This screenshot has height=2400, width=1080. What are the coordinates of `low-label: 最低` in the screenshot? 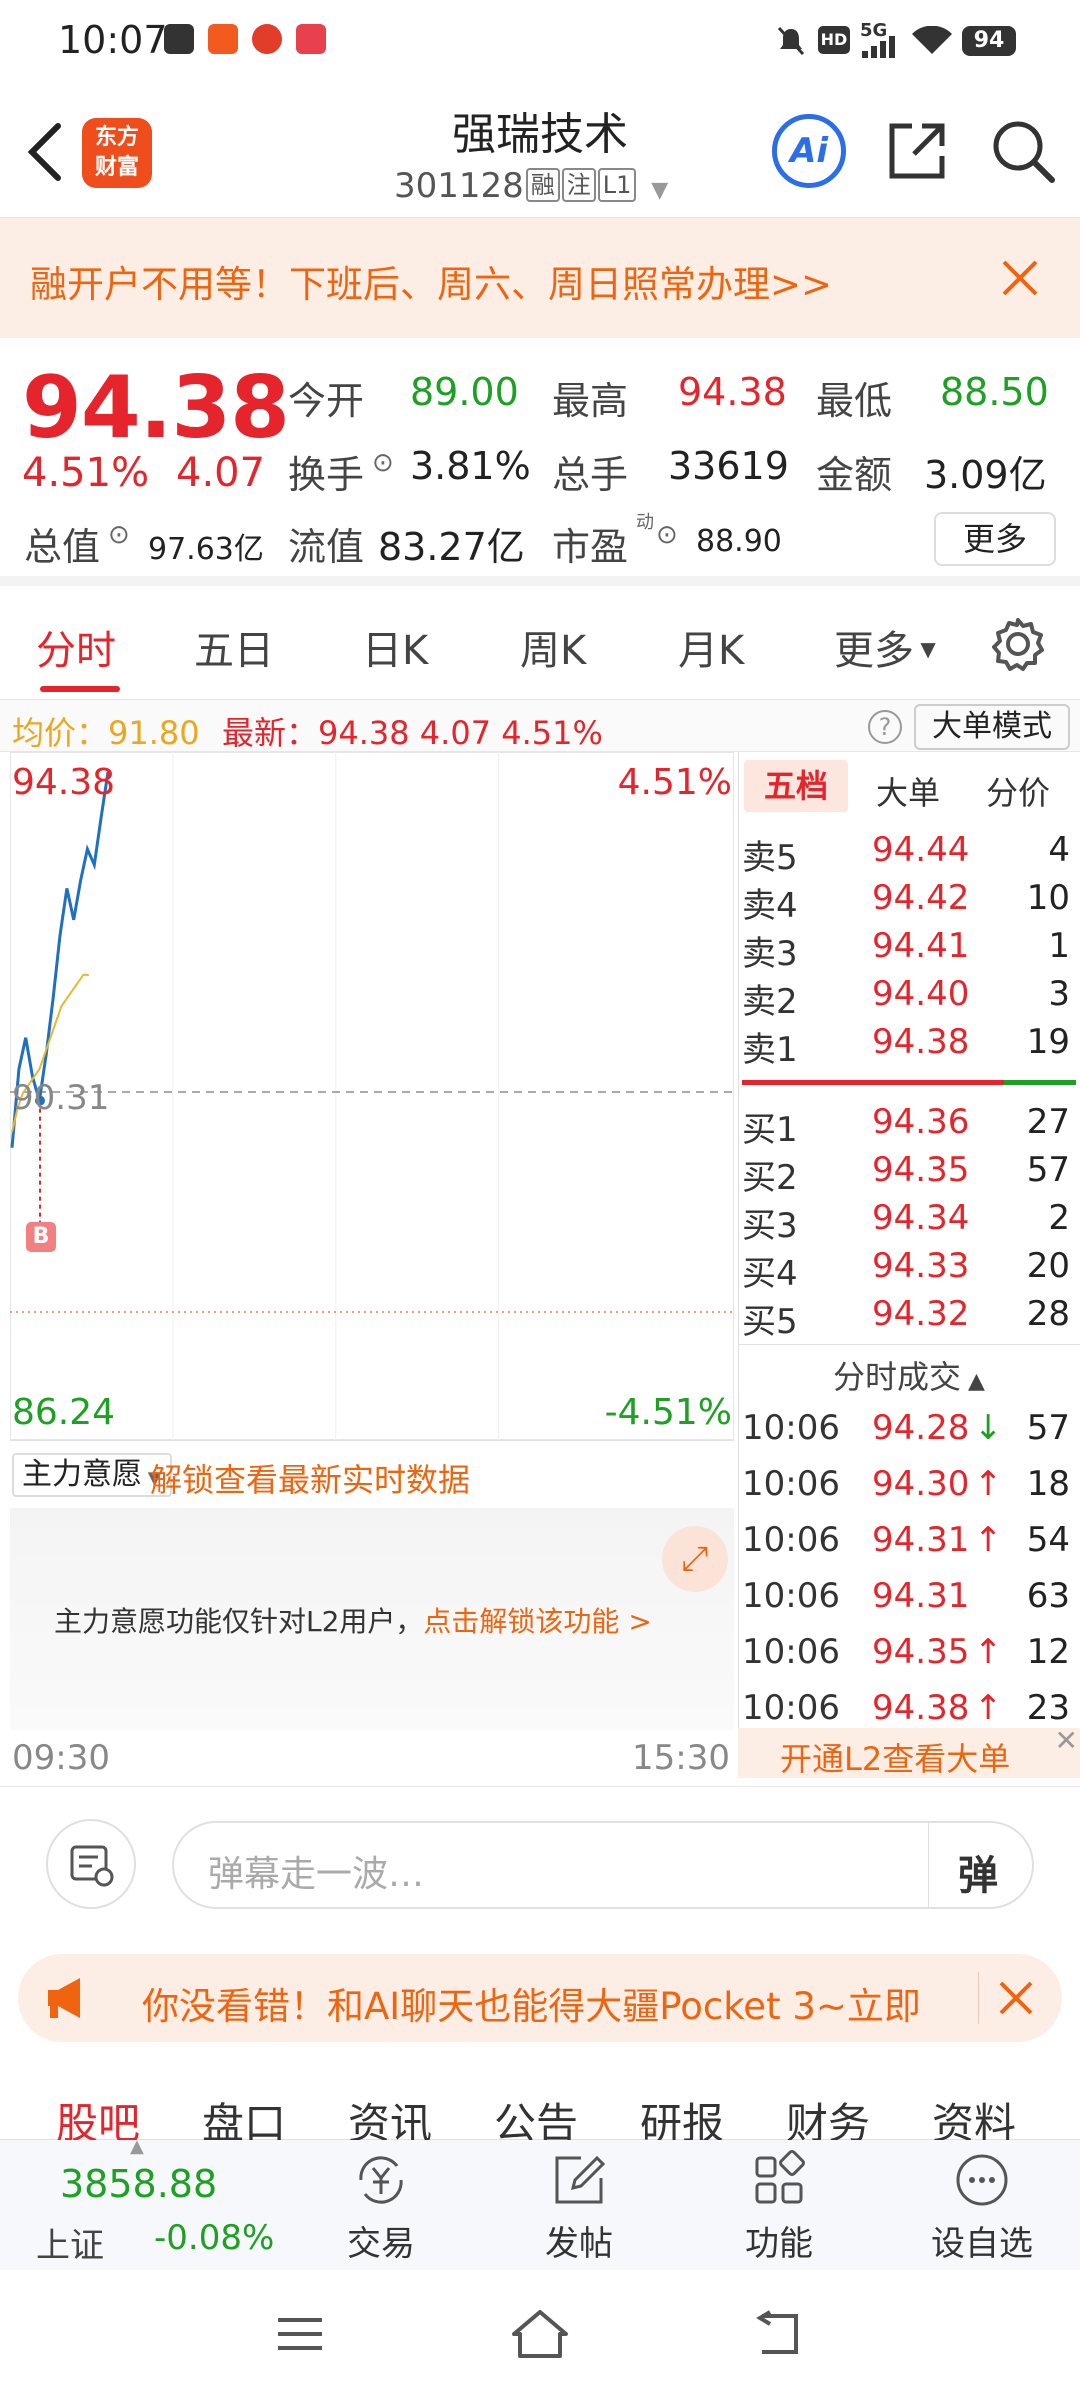 It's located at (854, 401).